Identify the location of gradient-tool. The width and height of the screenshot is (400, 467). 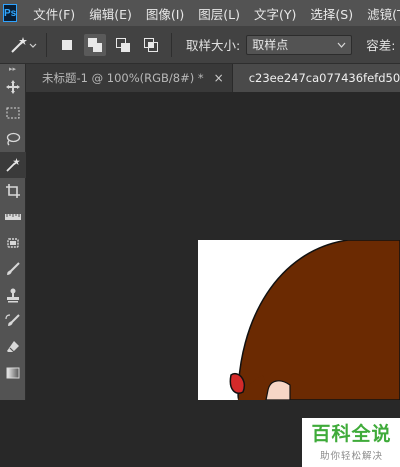
(13, 373).